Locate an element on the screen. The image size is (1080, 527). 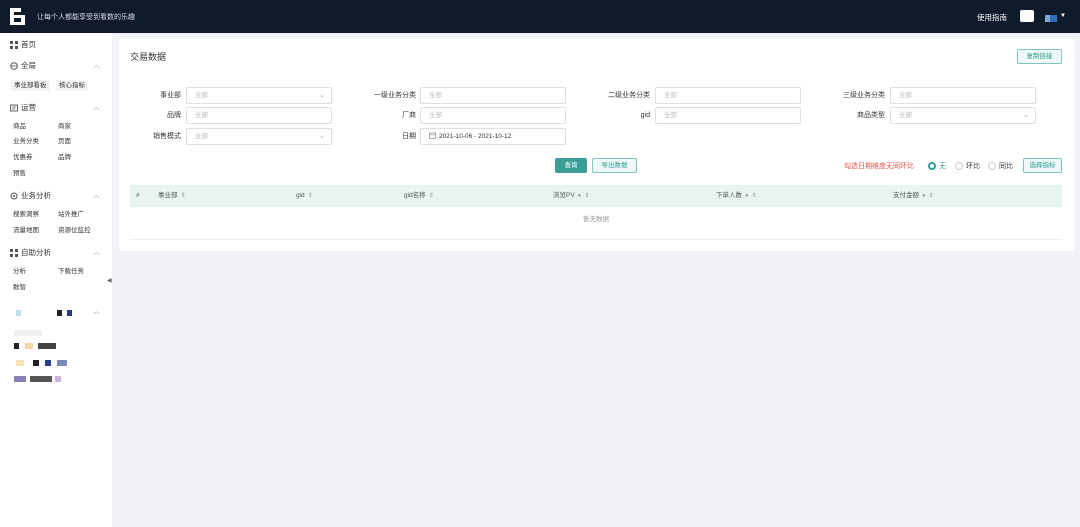
category2-select: 全部 is located at coordinates (728, 95).